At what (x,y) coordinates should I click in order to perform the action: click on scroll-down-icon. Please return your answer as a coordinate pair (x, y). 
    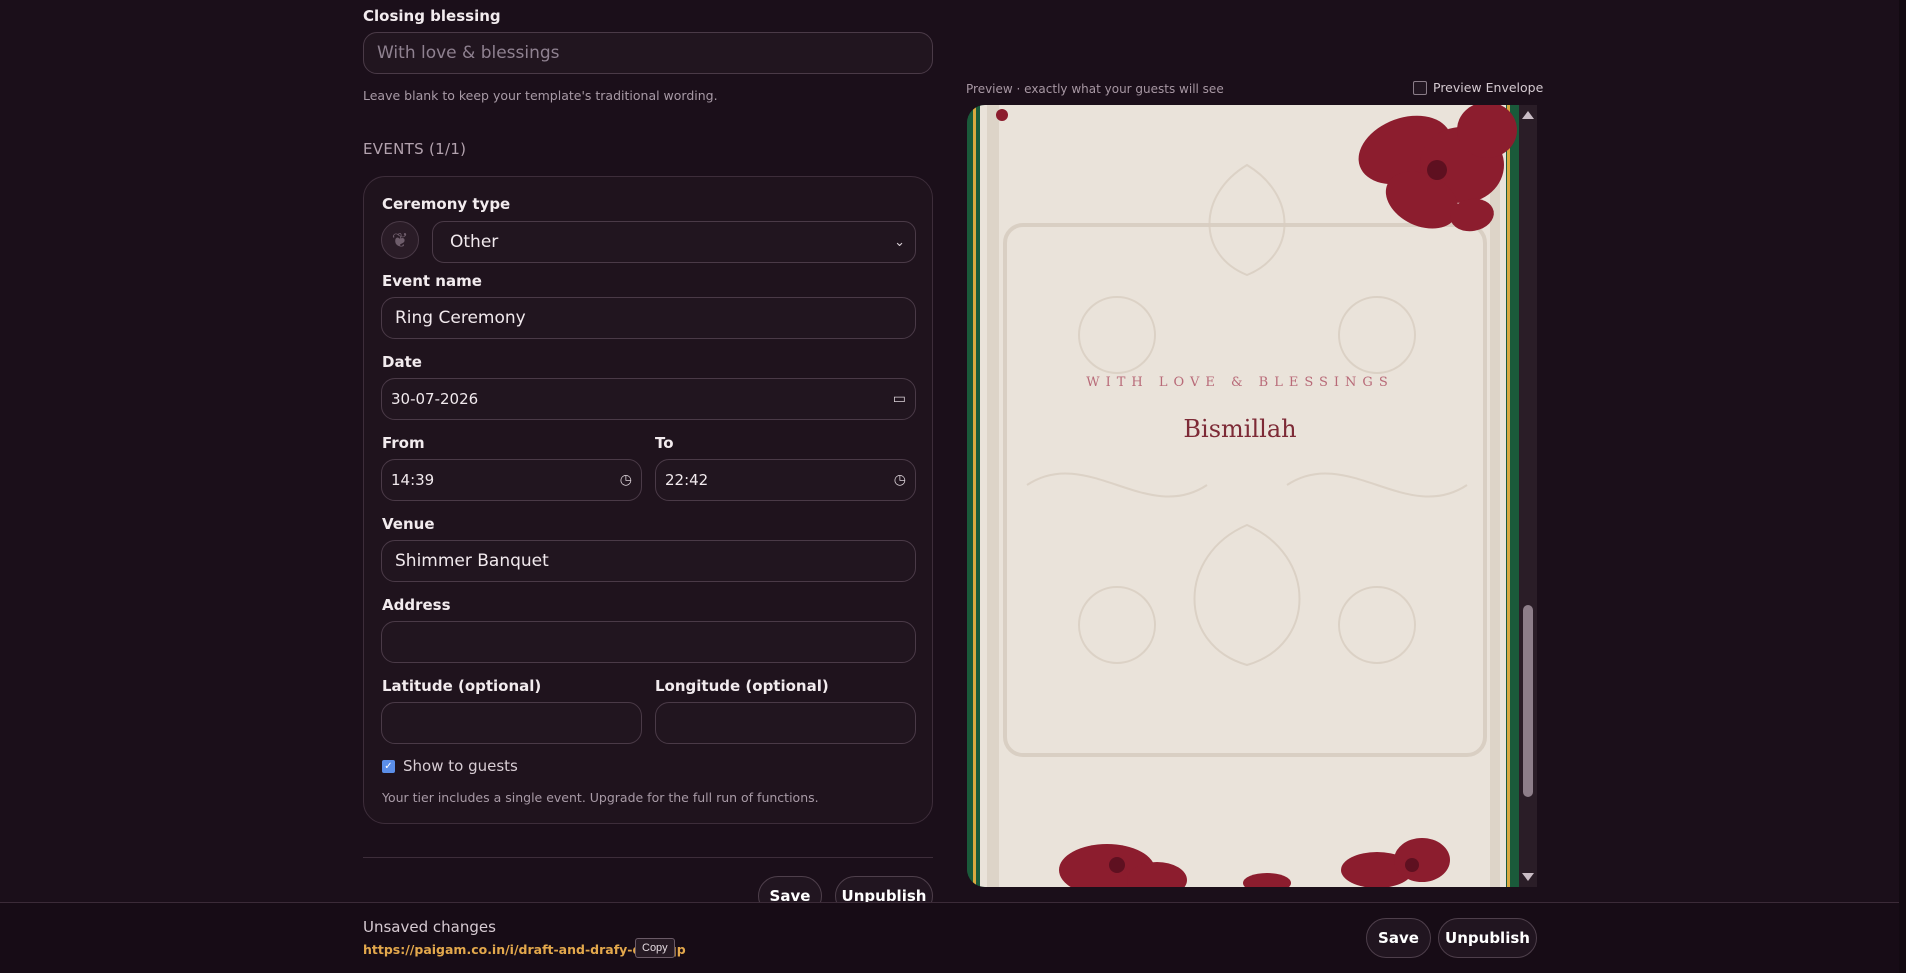
    Looking at the image, I should click on (1528, 877).